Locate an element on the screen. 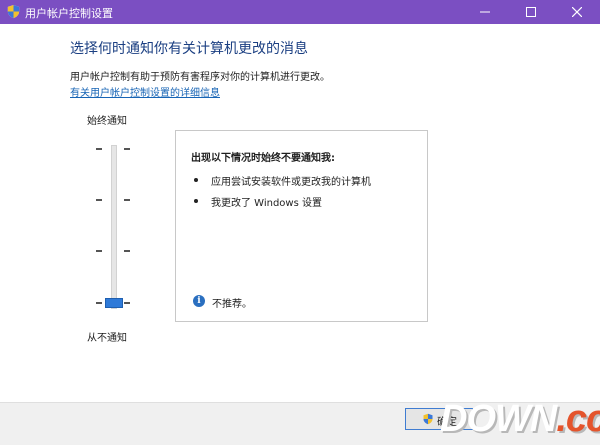 The height and width of the screenshot is (445, 600). site-watermark: DOWN.cc is located at coordinates (520, 421).